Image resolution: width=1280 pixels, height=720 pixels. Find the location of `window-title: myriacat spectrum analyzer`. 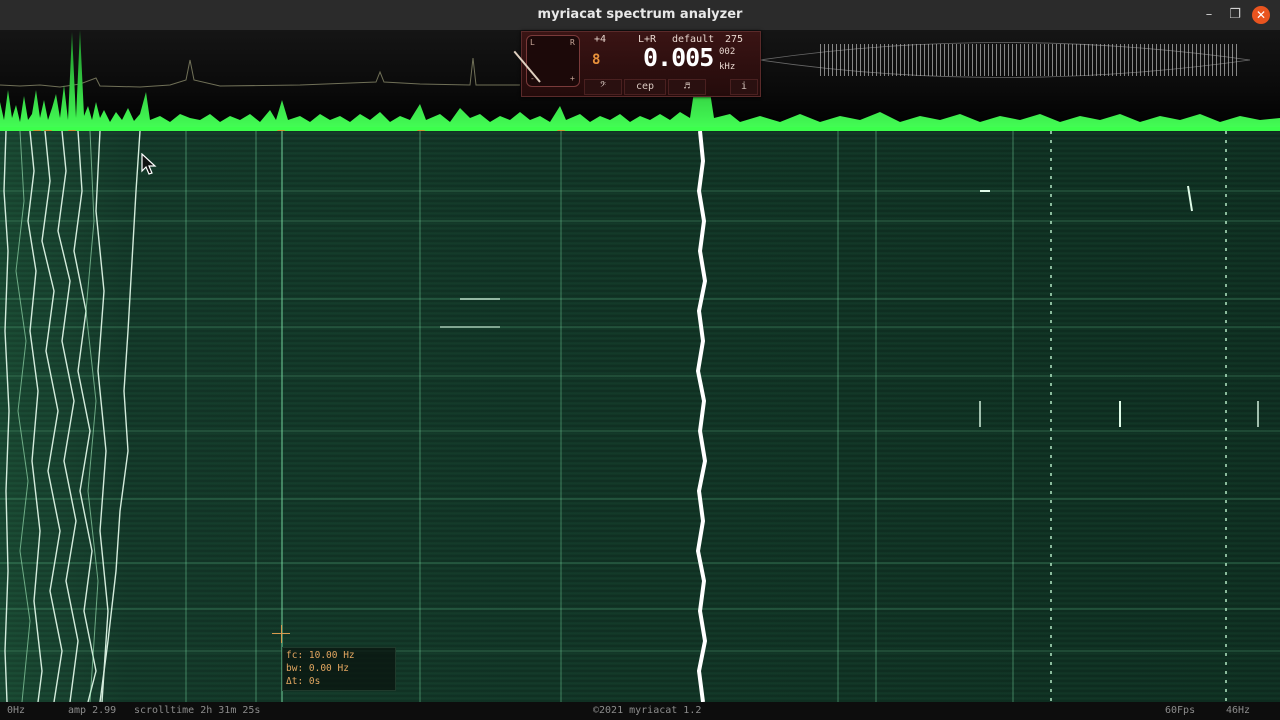

window-title: myriacat spectrum analyzer is located at coordinates (640, 14).